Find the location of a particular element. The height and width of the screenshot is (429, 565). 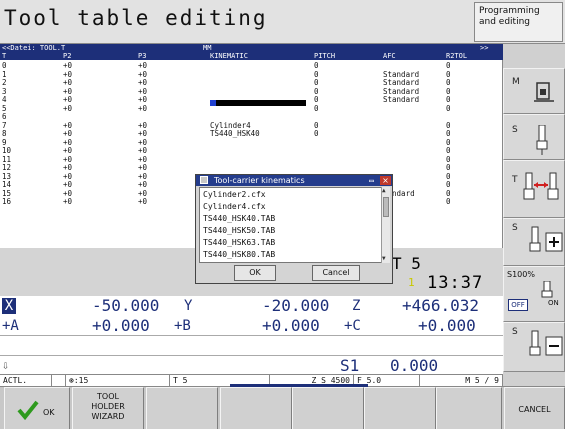

wizard-line-1: TOOL is located at coordinates (108, 396).